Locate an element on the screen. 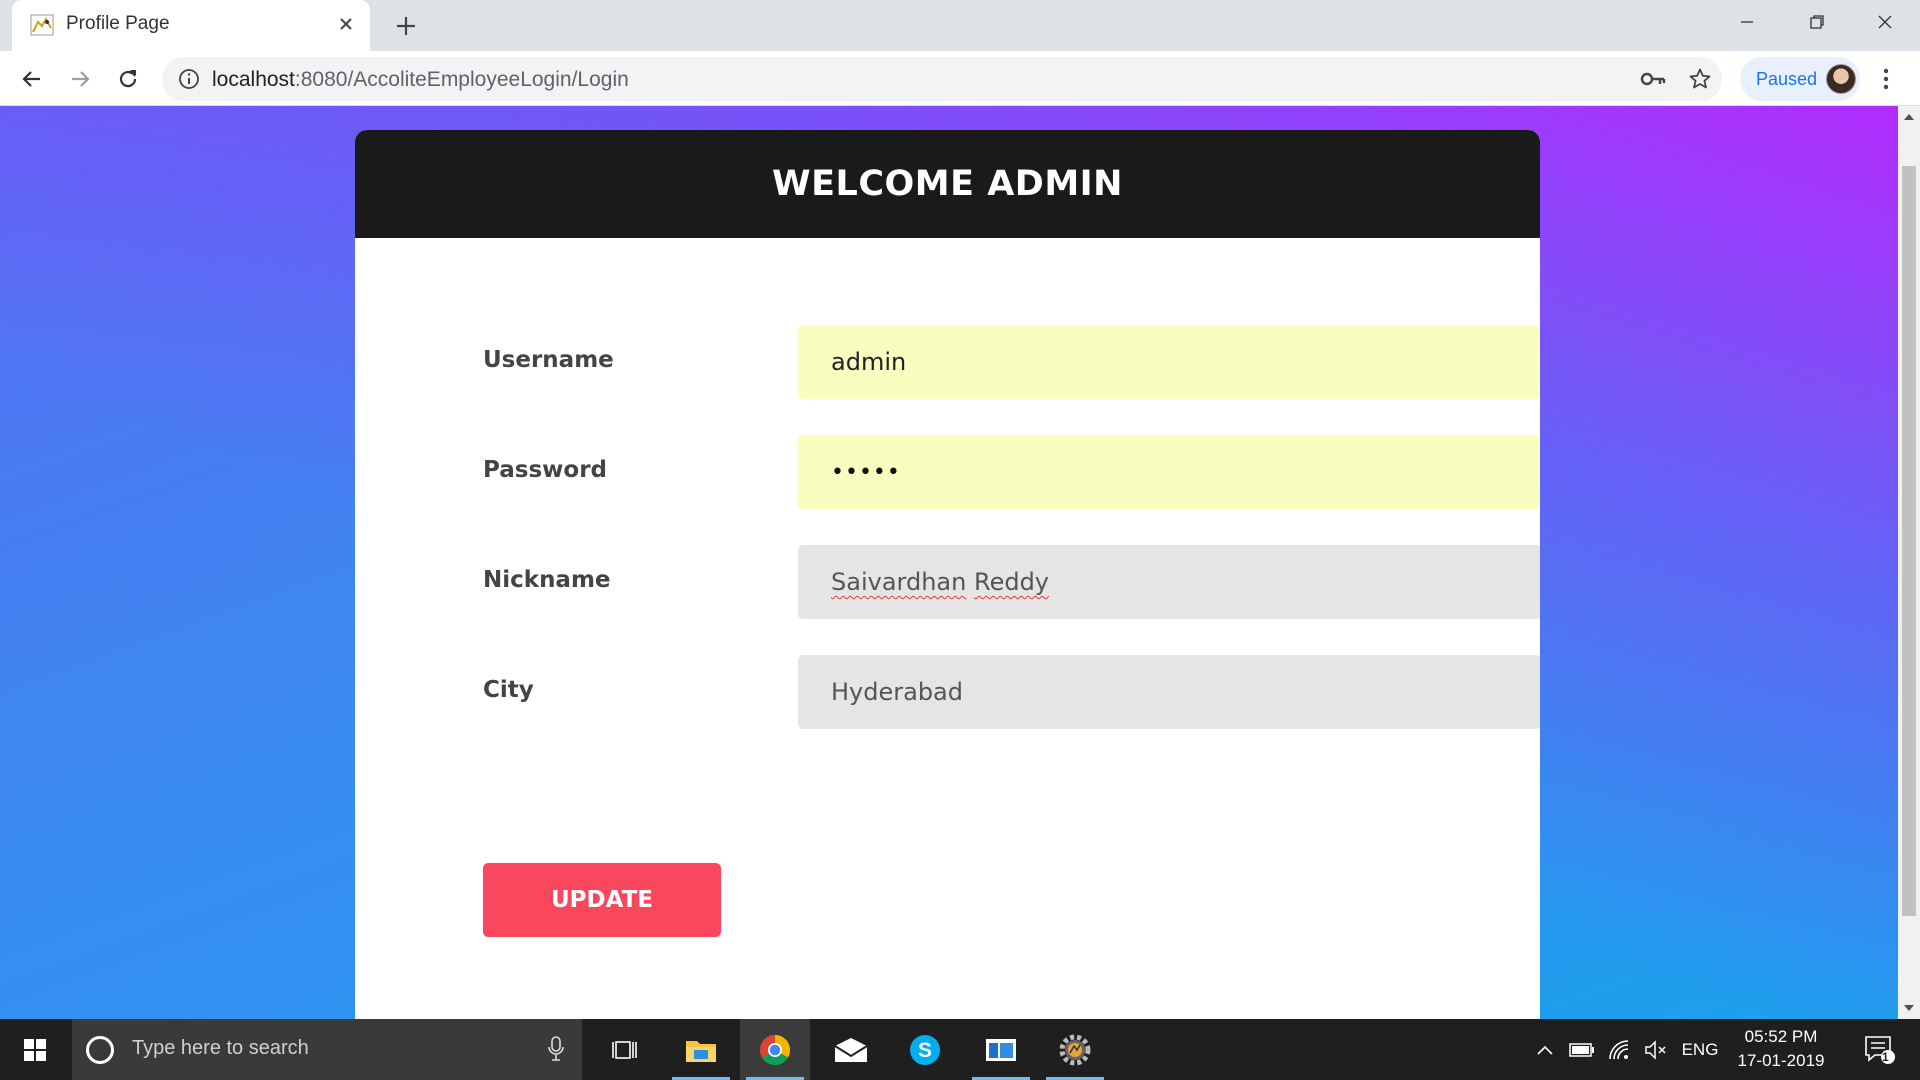  page-scrollbar is located at coordinates (1909, 562).